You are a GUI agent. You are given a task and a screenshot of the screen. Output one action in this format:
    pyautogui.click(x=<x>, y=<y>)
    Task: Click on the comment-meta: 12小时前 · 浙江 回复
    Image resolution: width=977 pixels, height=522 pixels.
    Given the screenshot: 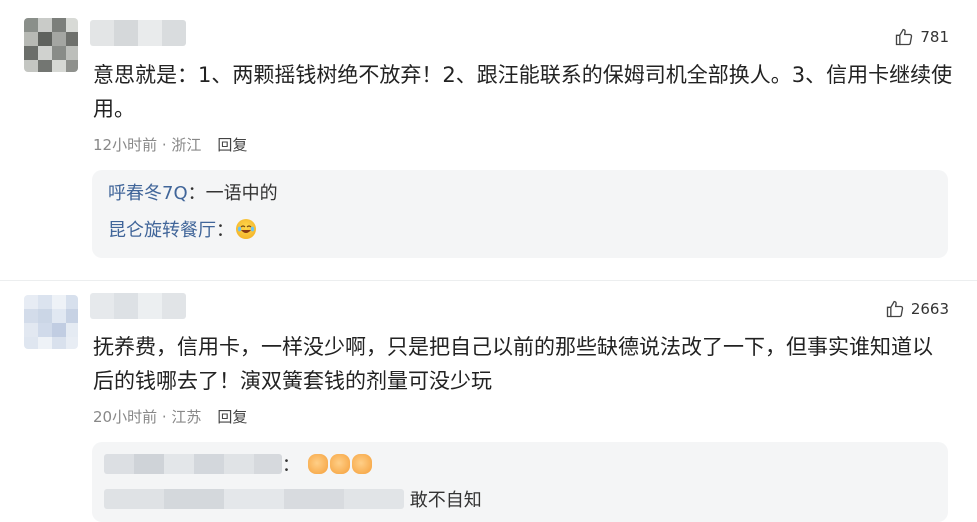 What is the action you would take?
    pyautogui.click(x=170, y=144)
    